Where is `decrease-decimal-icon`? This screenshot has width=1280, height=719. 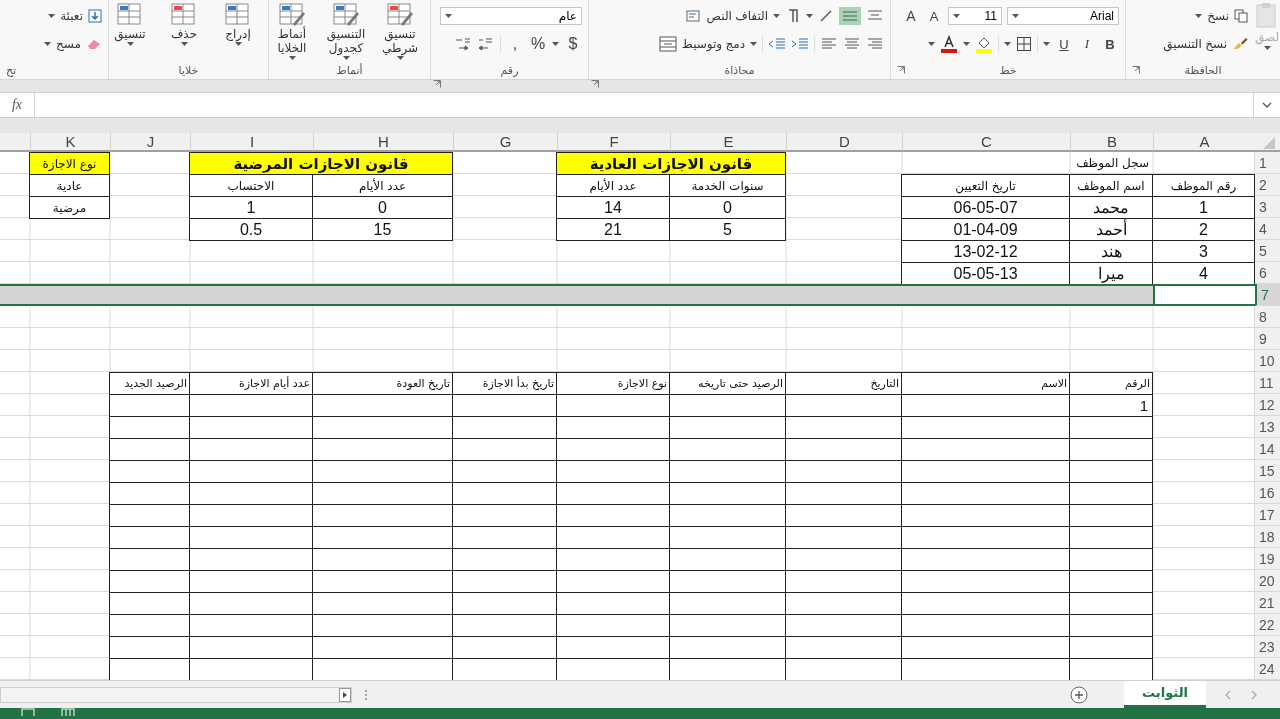
decrease-decimal-icon is located at coordinates (486, 44).